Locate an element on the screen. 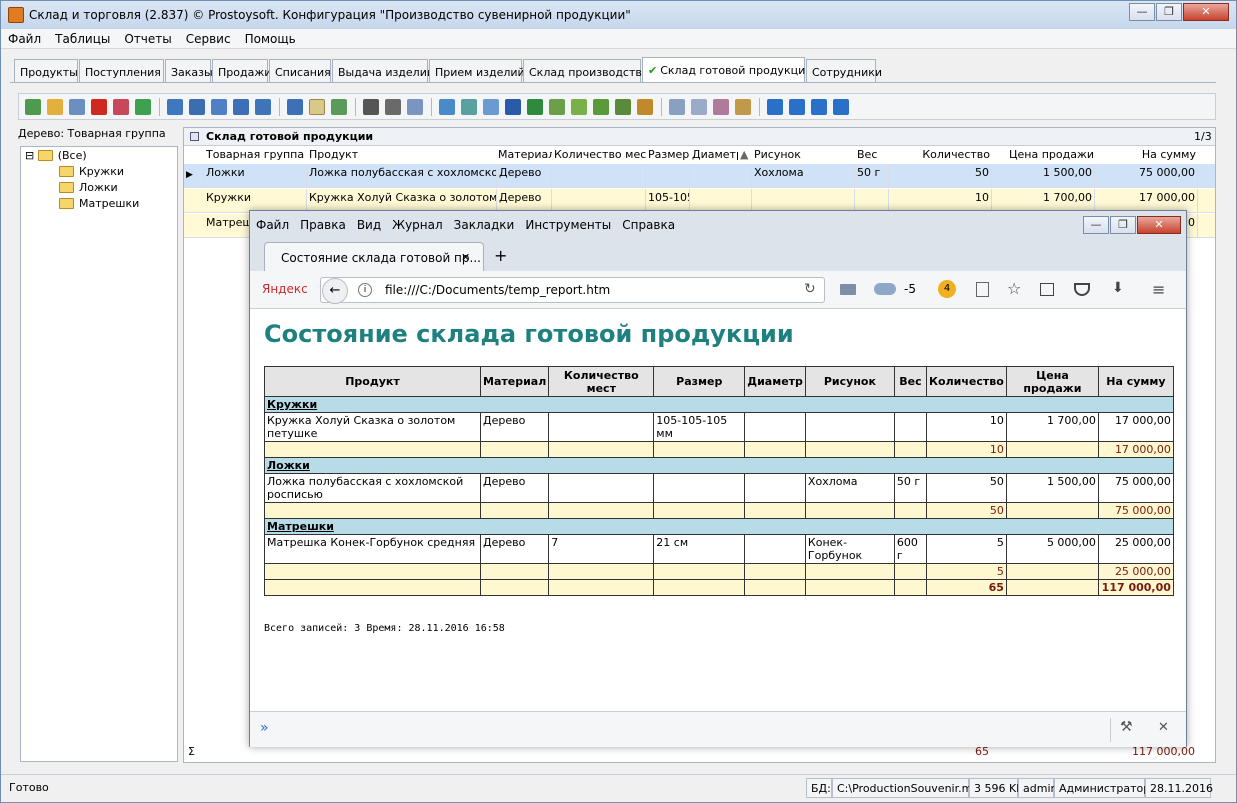  next-record-icon is located at coordinates (819, 107).